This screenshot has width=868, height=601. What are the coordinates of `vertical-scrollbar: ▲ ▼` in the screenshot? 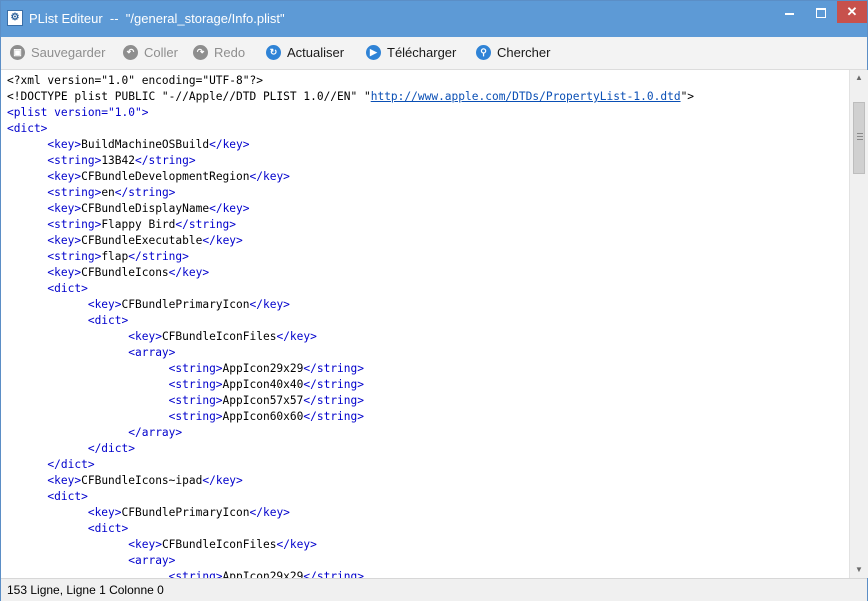 It's located at (858, 324).